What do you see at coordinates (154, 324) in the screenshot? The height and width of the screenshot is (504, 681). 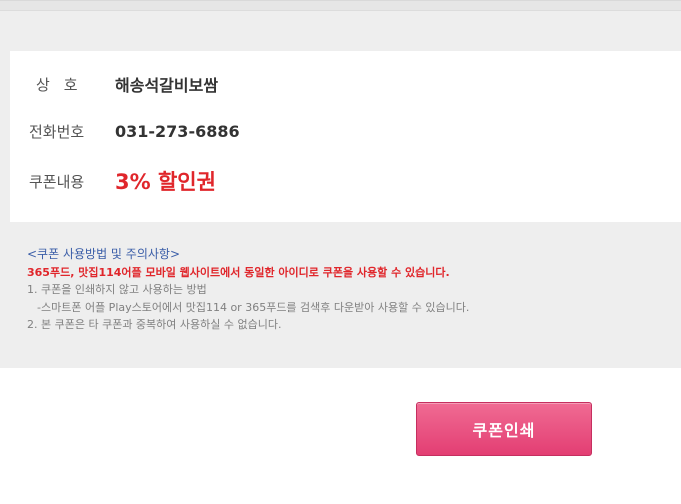 I see `notes-line-2: 2. 본 쿠폰은 타 쿠폰과 중복하여 사용하실 수 없습니다.` at bounding box center [154, 324].